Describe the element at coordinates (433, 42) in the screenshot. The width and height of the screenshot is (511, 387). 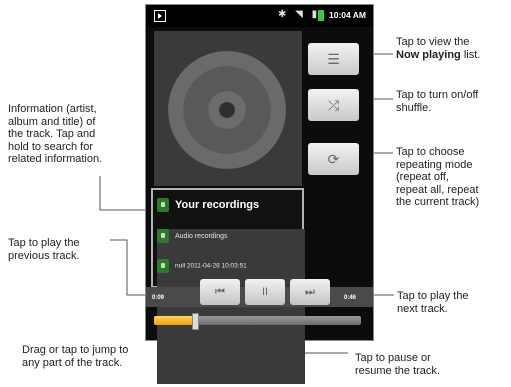
I see `callout-now-playing-line1: Tap to view the` at that location.